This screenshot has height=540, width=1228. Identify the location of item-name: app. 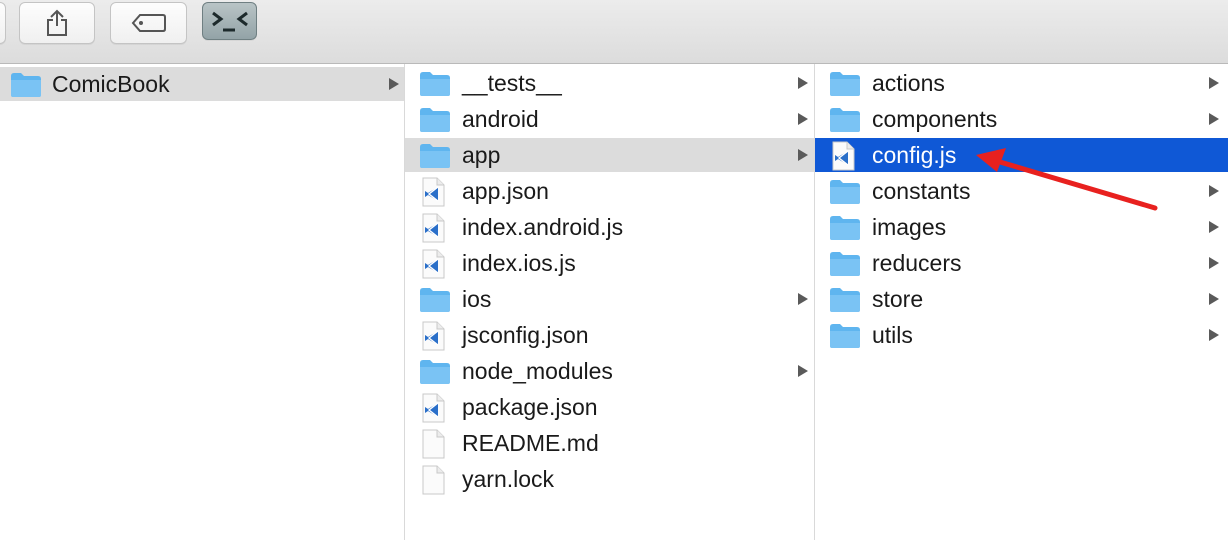
(481, 154).